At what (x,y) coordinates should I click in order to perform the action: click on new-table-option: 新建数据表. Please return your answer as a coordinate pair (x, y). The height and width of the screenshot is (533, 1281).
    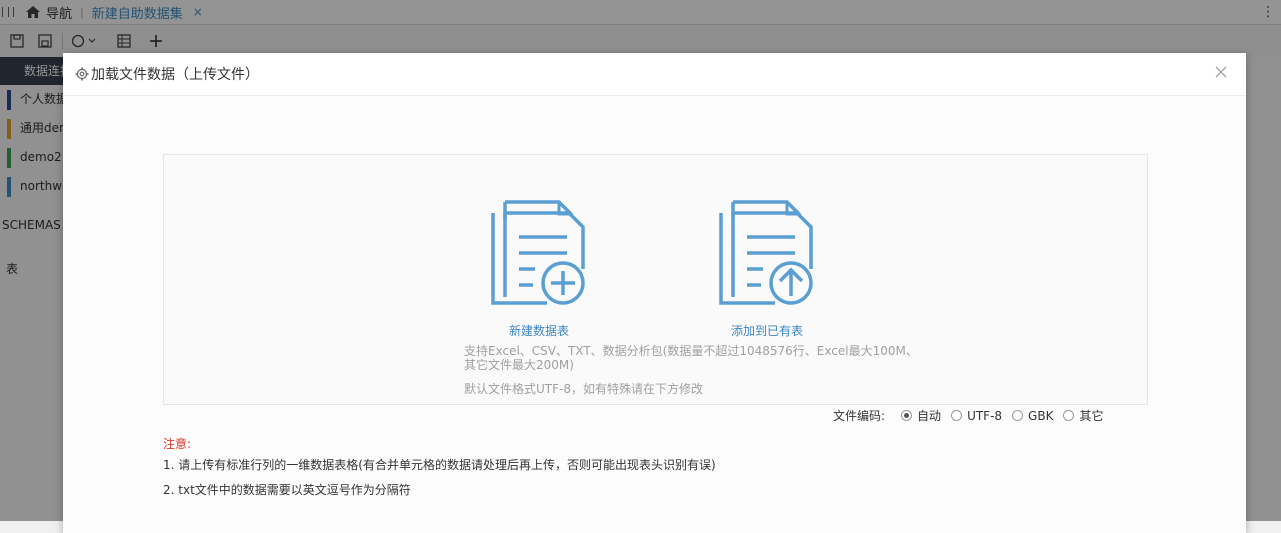
    Looking at the image, I should click on (539, 269).